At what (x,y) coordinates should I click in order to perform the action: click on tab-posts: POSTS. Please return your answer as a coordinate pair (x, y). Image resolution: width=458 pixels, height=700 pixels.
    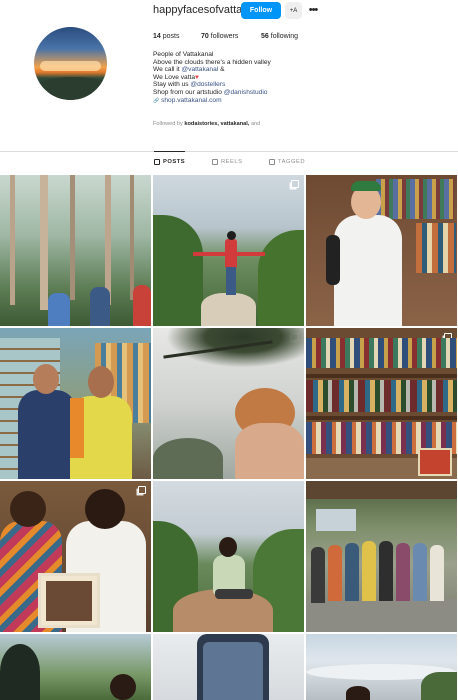
    Looking at the image, I should click on (170, 161).